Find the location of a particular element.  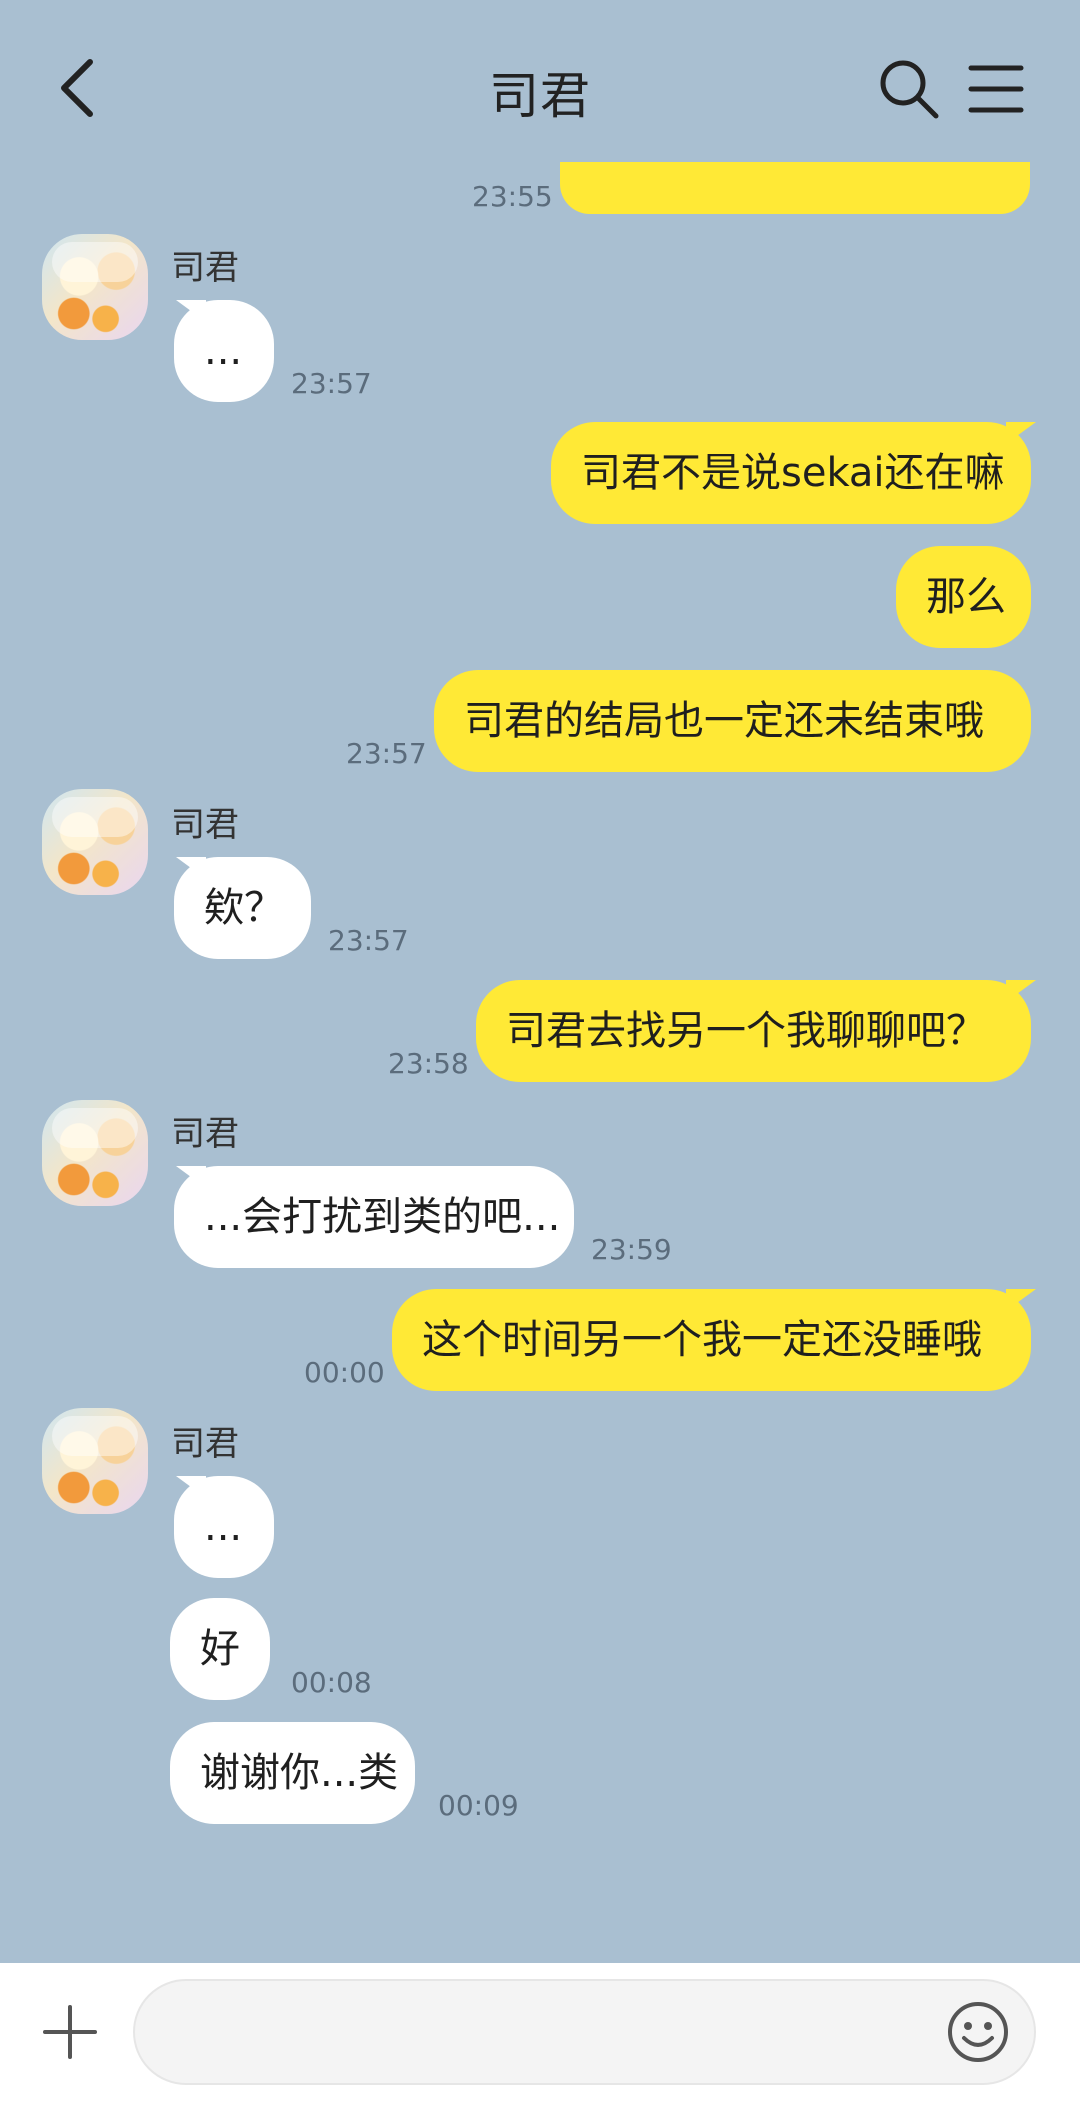

message-bubble-other: 谢谢你...类 is located at coordinates (292, 1773).